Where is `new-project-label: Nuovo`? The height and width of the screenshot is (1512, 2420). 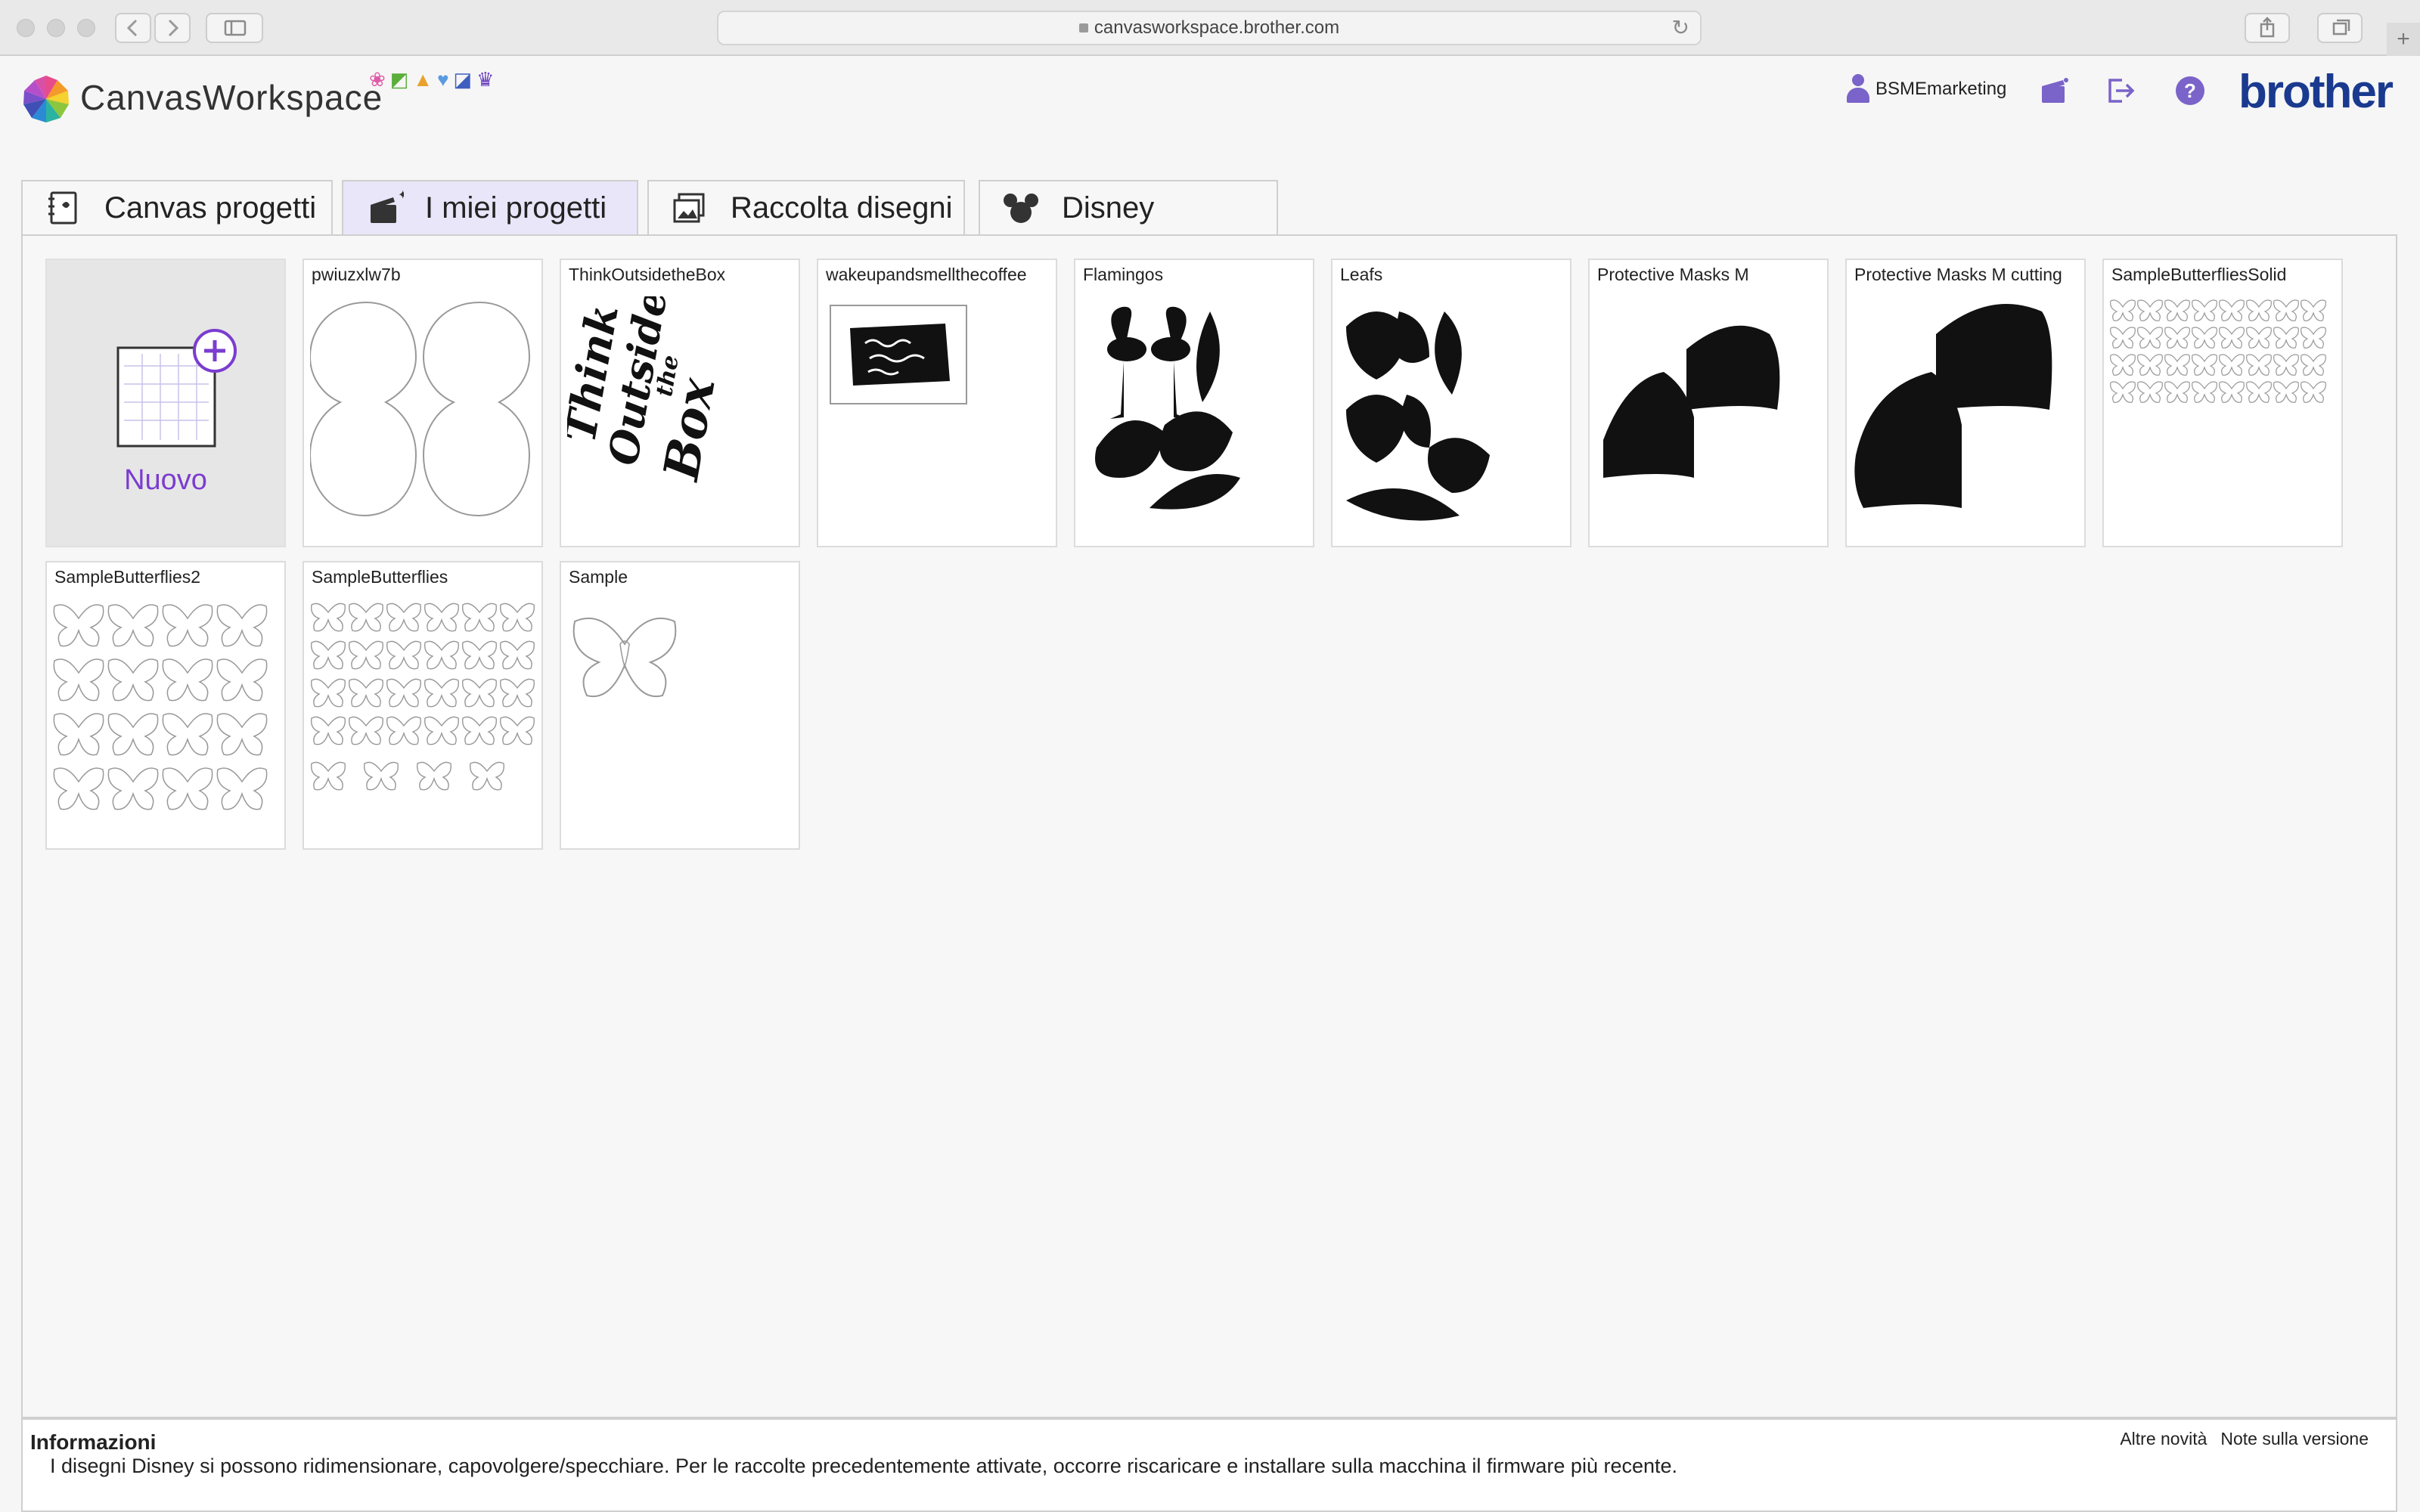
new-project-label: Nuovo is located at coordinates (165, 480).